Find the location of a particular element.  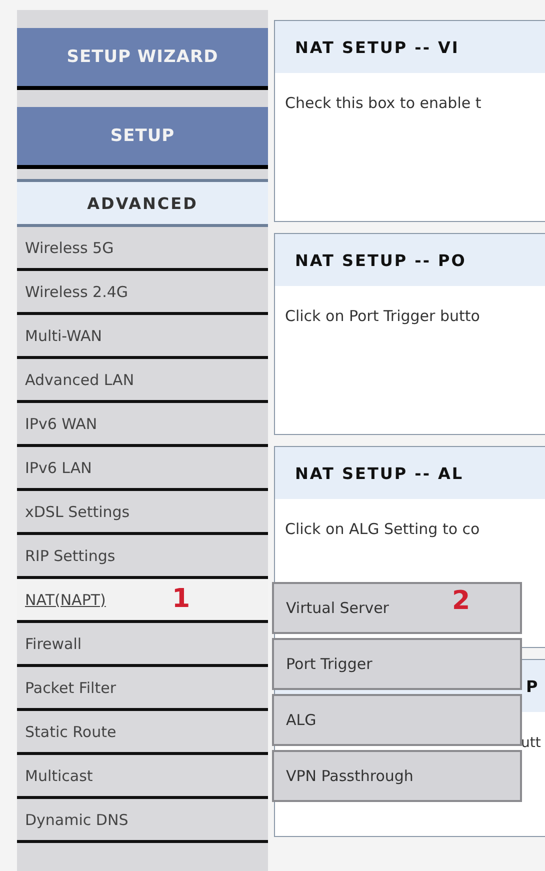

panel-title: NAT SETUP -- AL is located at coordinates (379, 473).